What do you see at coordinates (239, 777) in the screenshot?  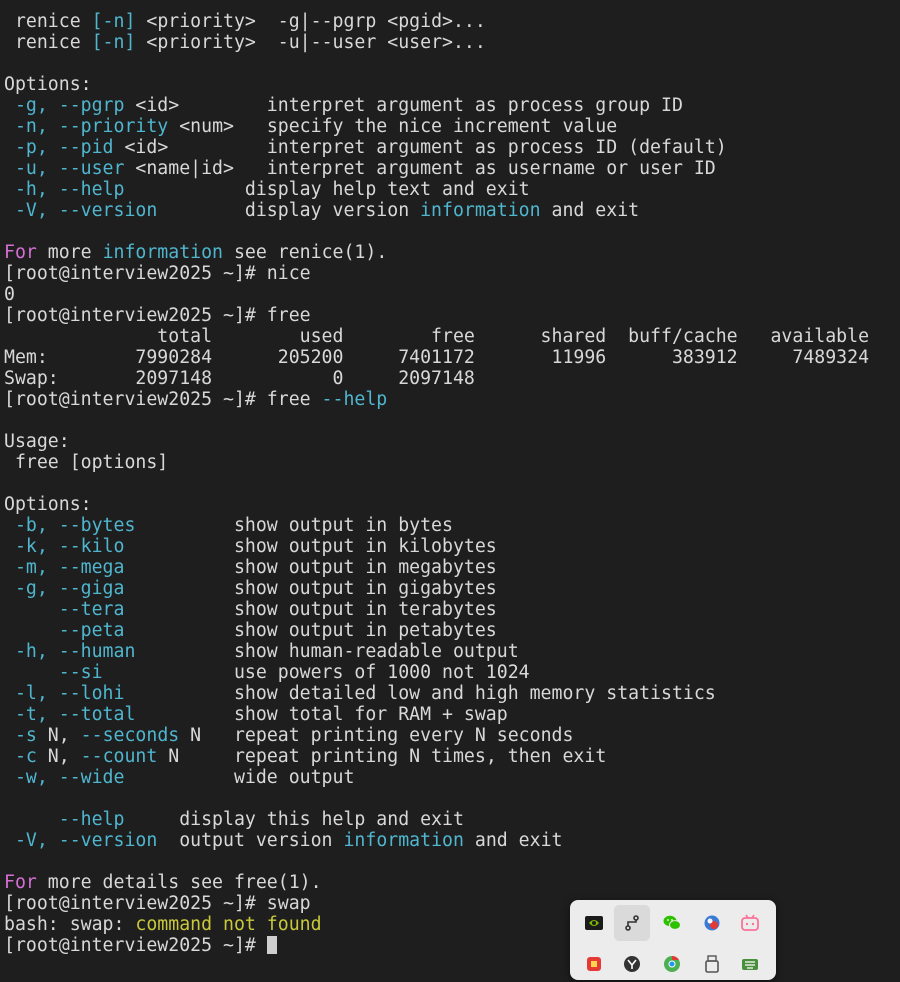 I see `terminal-text: wide output` at bounding box center [239, 777].